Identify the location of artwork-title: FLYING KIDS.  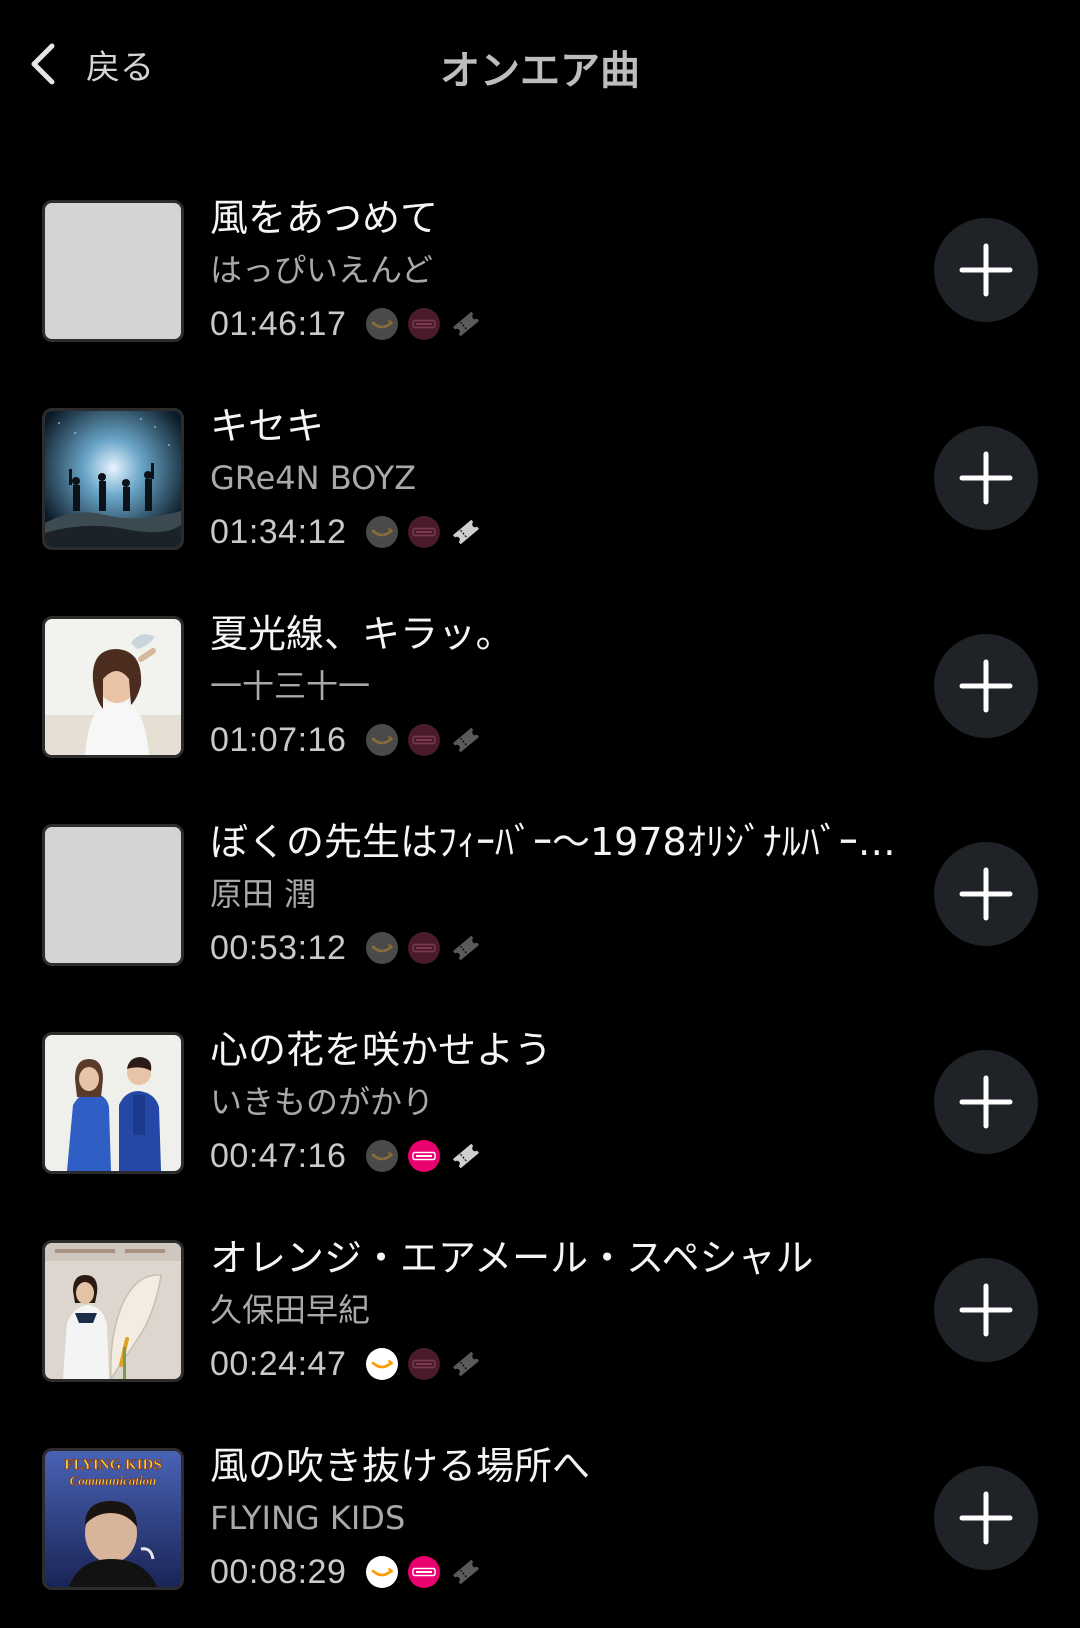
(112, 1465).